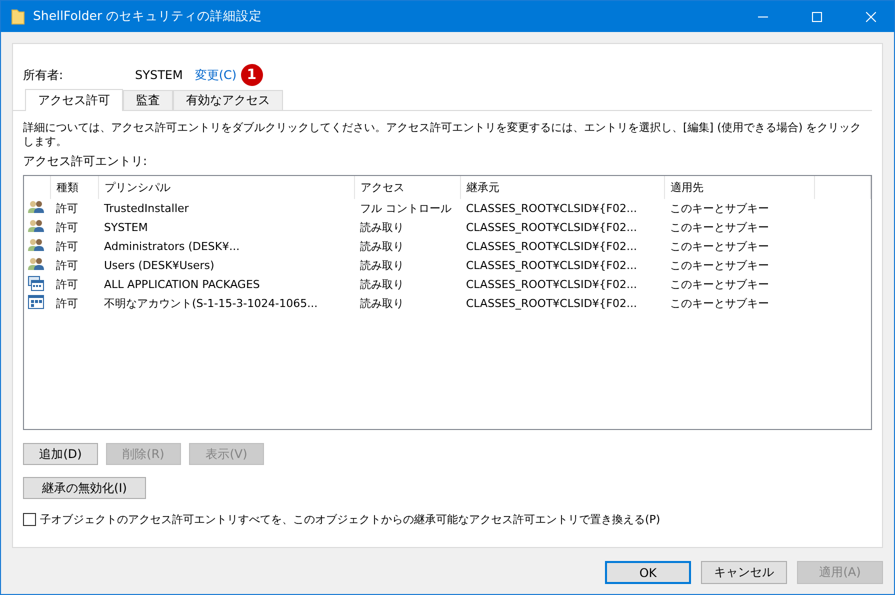 The image size is (895, 595). Describe the element at coordinates (159, 75) in the screenshot. I see `owner-value: SYSTEM` at that location.